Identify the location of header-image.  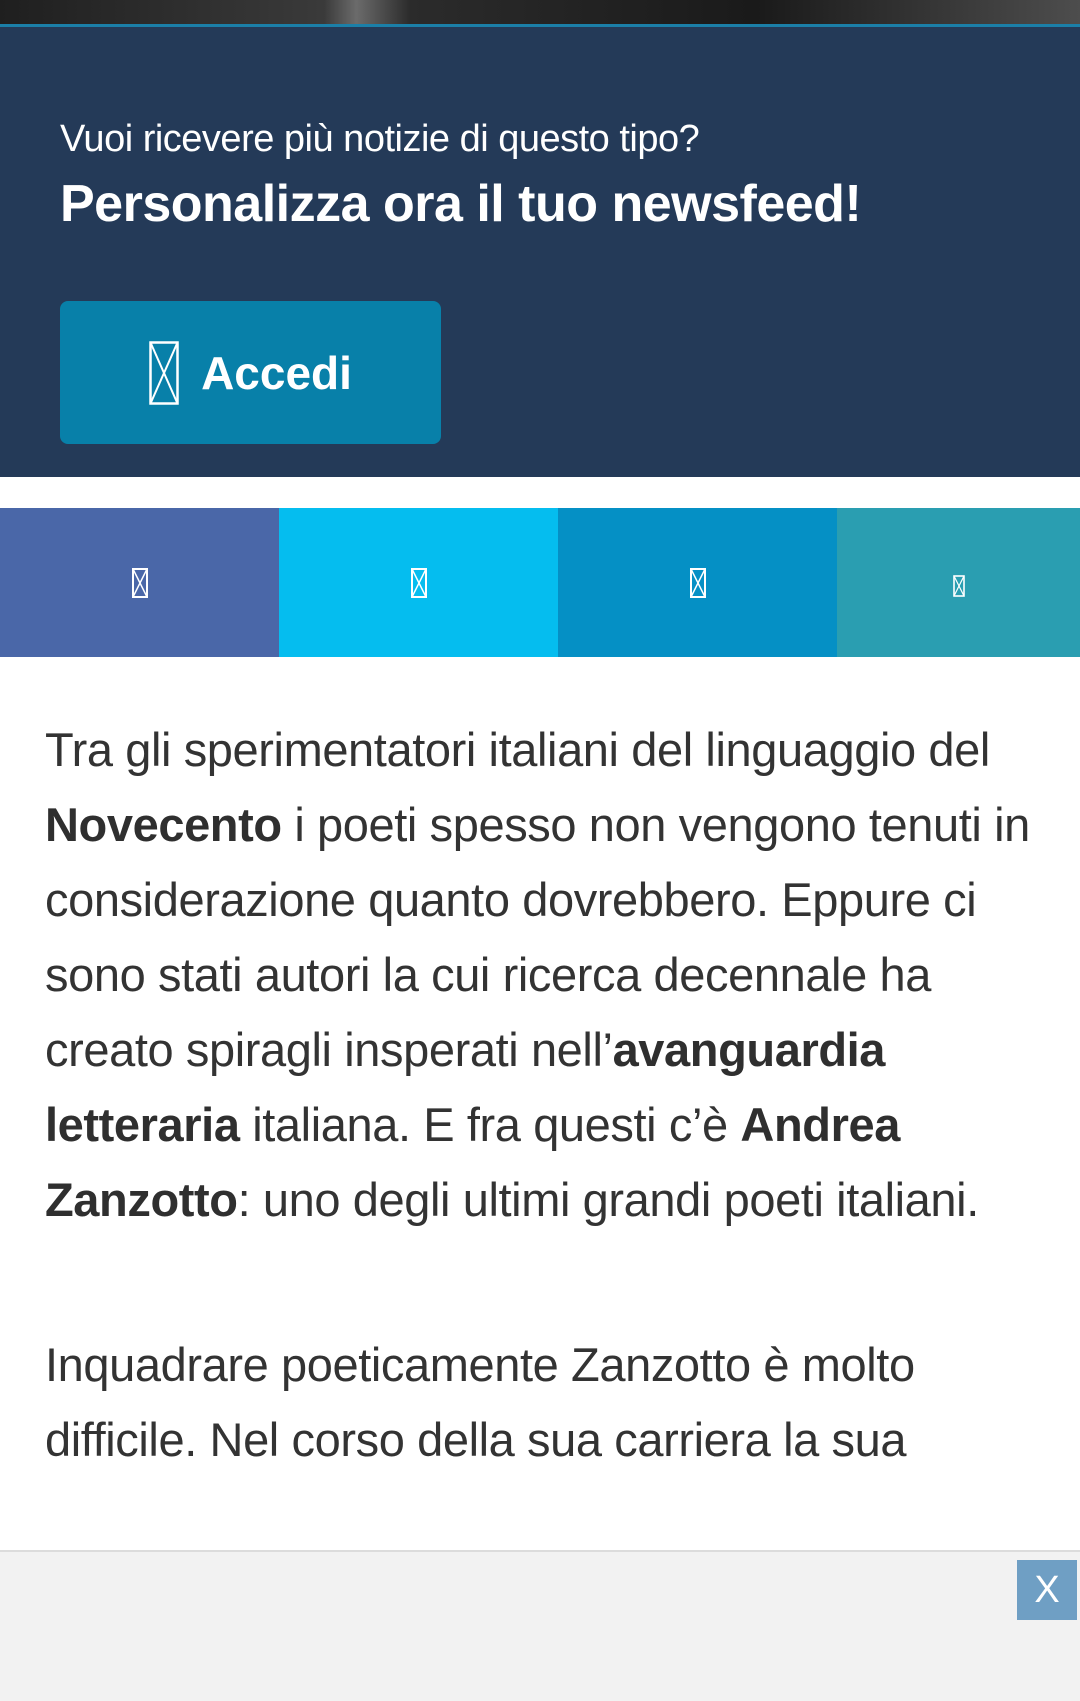
(540, 13).